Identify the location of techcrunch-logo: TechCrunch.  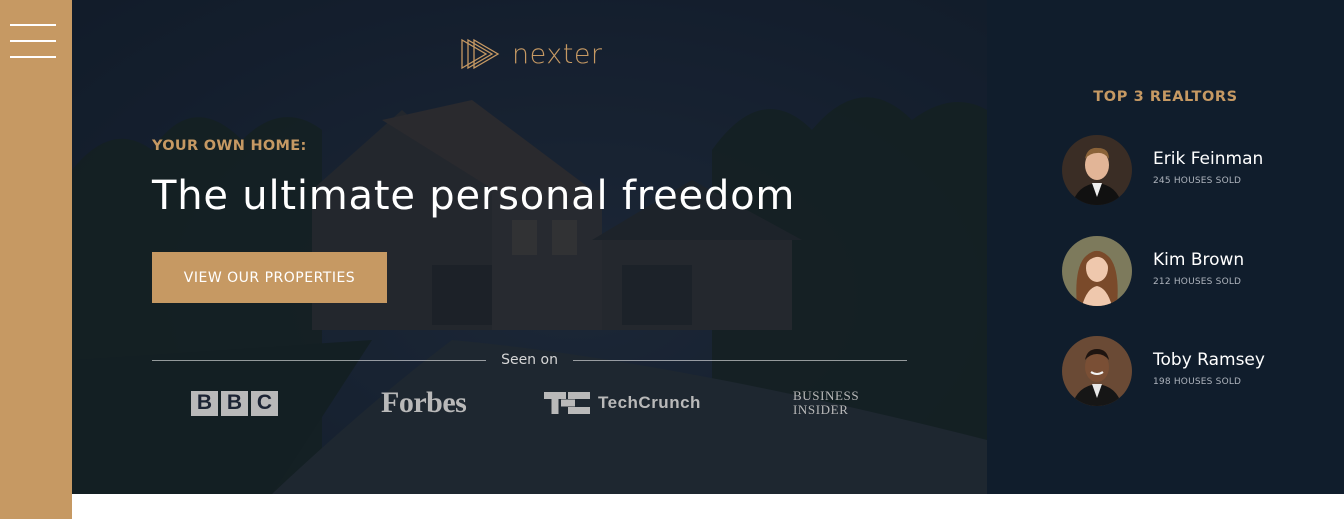
(622, 403).